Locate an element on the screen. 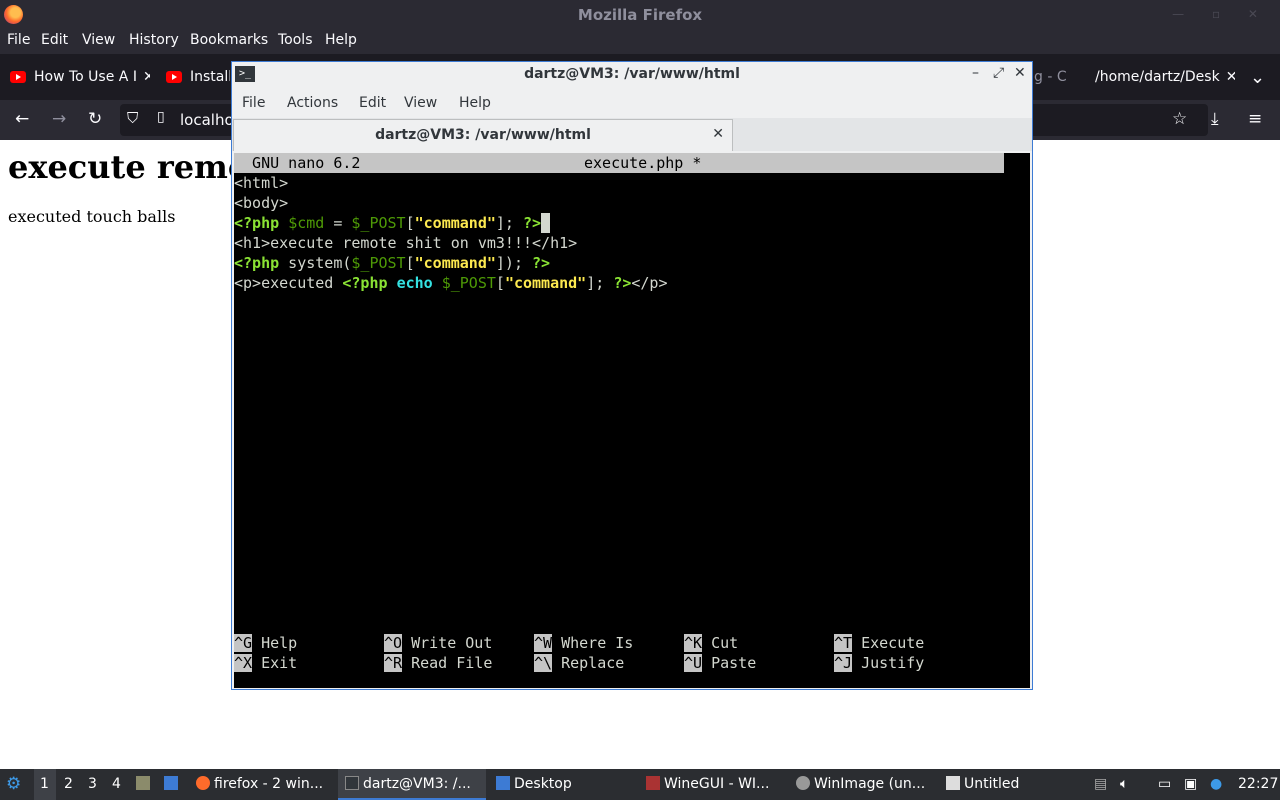  nano-header: GNU nano 6.2 execute.php * is located at coordinates (619, 163).